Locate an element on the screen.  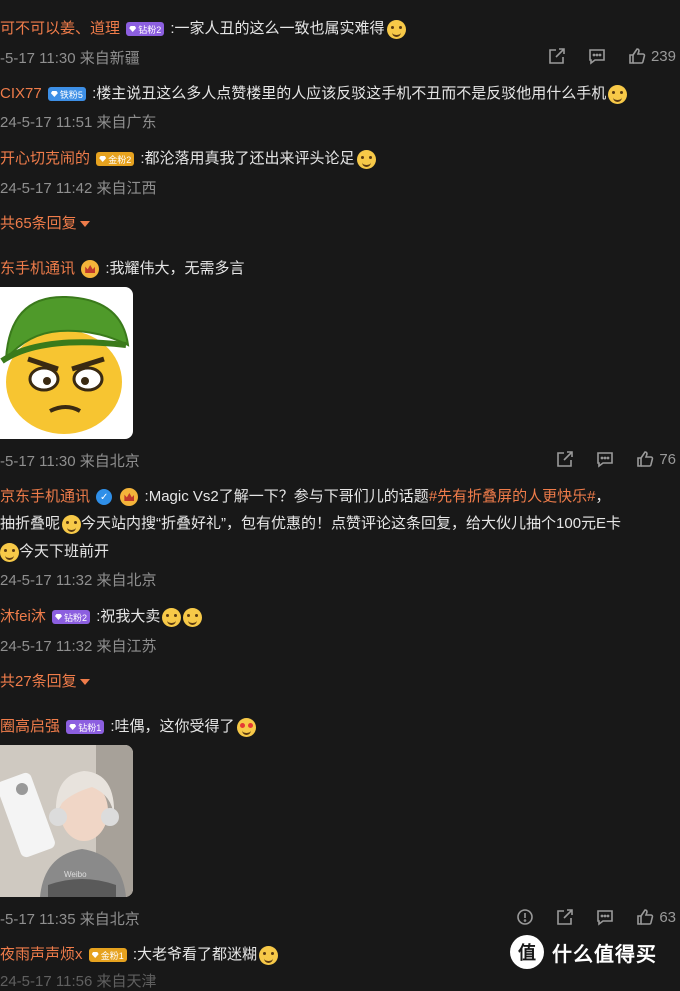
report-button is located at coordinates (525, 917).